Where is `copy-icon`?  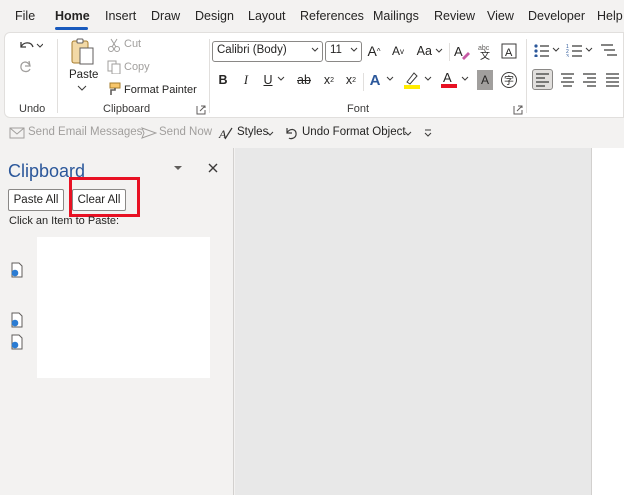
copy-icon is located at coordinates (114, 67).